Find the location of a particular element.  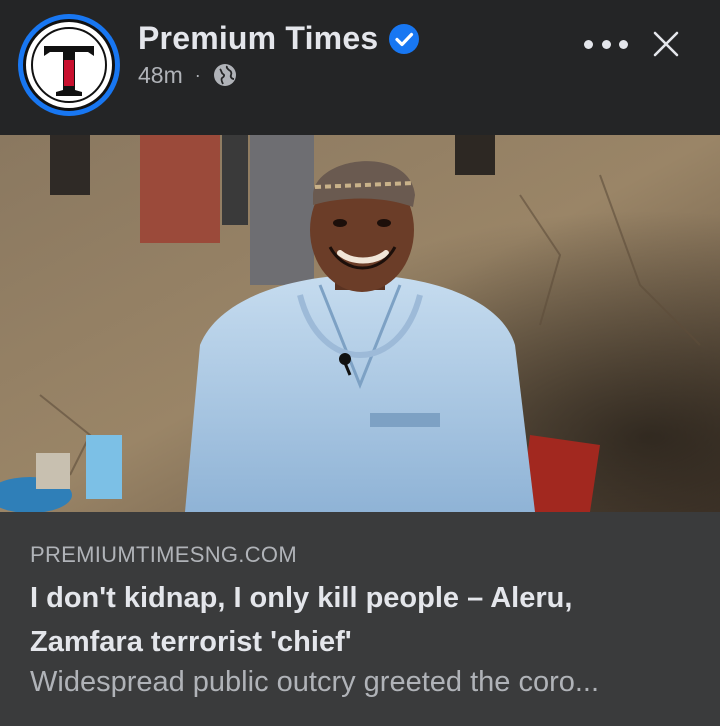

close-icon is located at coordinates (666, 44).